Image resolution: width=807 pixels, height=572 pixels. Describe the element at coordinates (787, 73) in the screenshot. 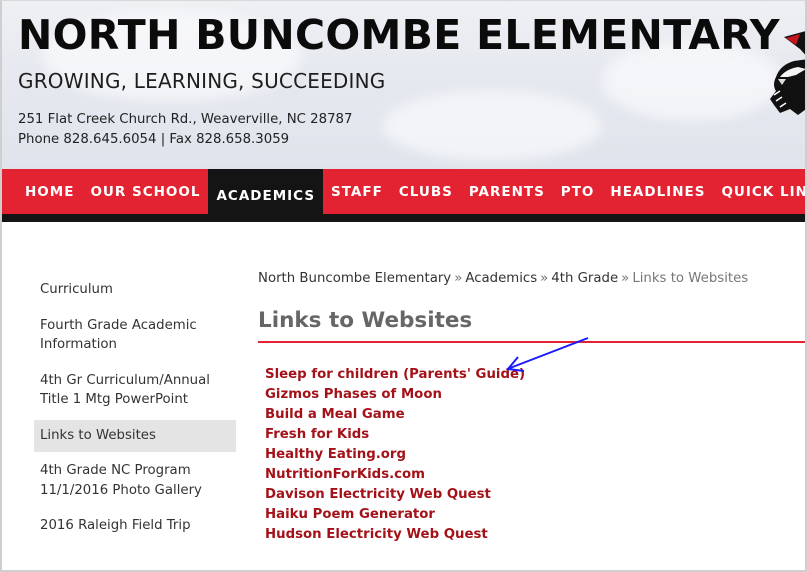

I see `eagle-mascot-icon` at that location.